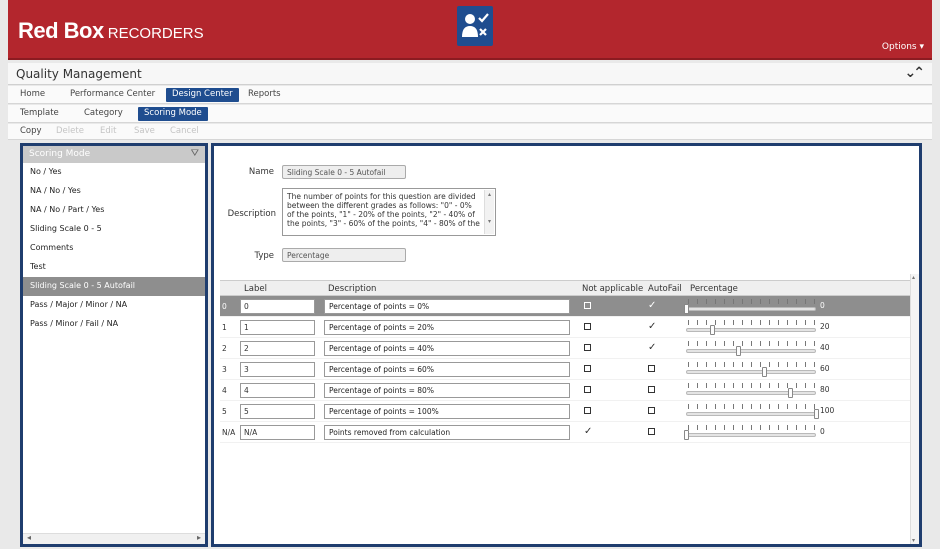  Describe the element at coordinates (915, 73) in the screenshot. I see `collapse-icon: ⌄⌃` at that location.